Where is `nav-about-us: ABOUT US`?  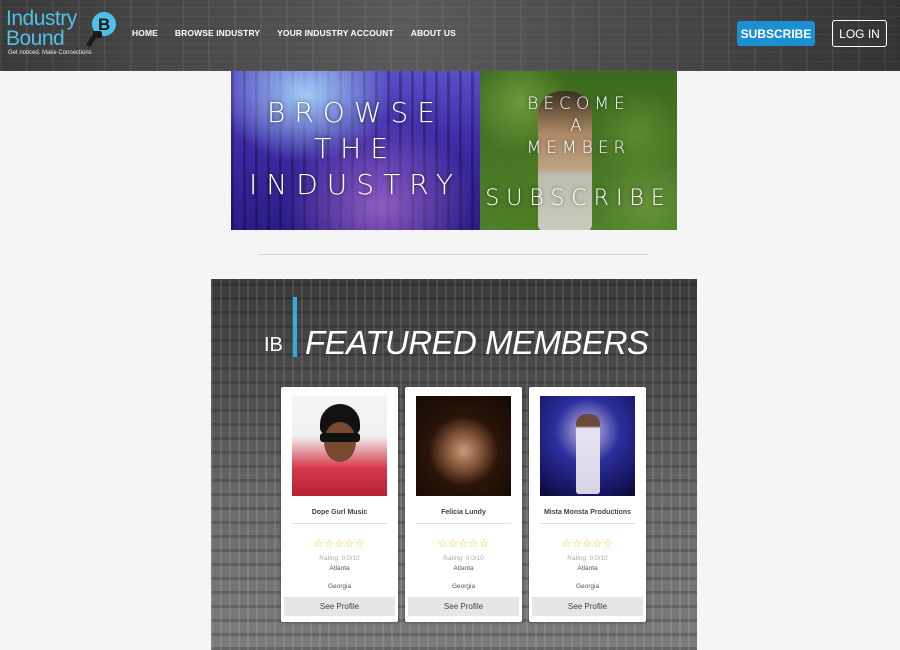 nav-about-us: ABOUT US is located at coordinates (433, 33).